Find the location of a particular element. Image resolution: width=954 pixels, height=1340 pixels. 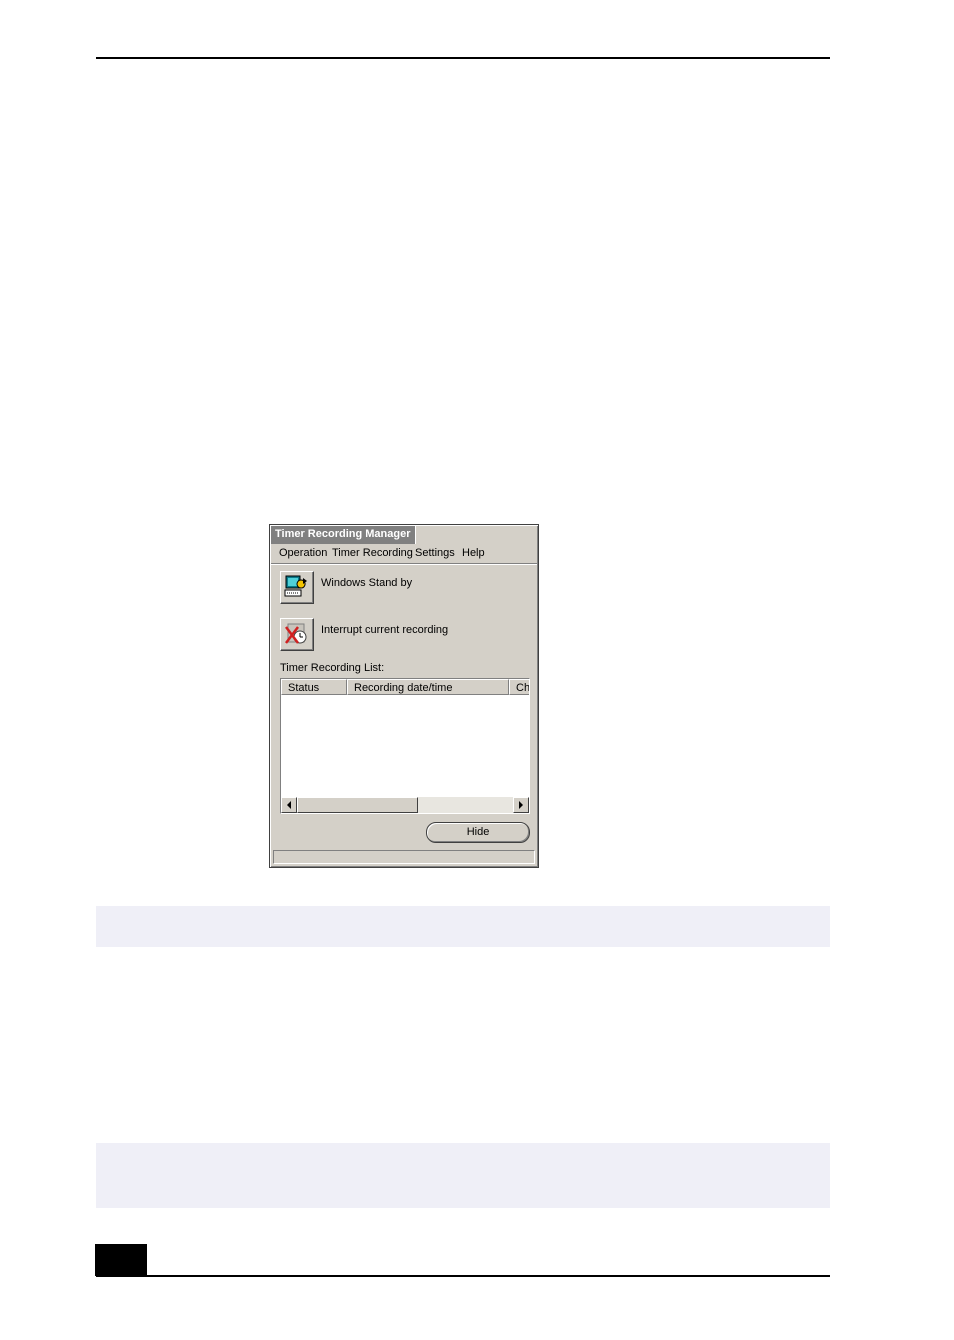

menu-help: Help is located at coordinates (473, 553).